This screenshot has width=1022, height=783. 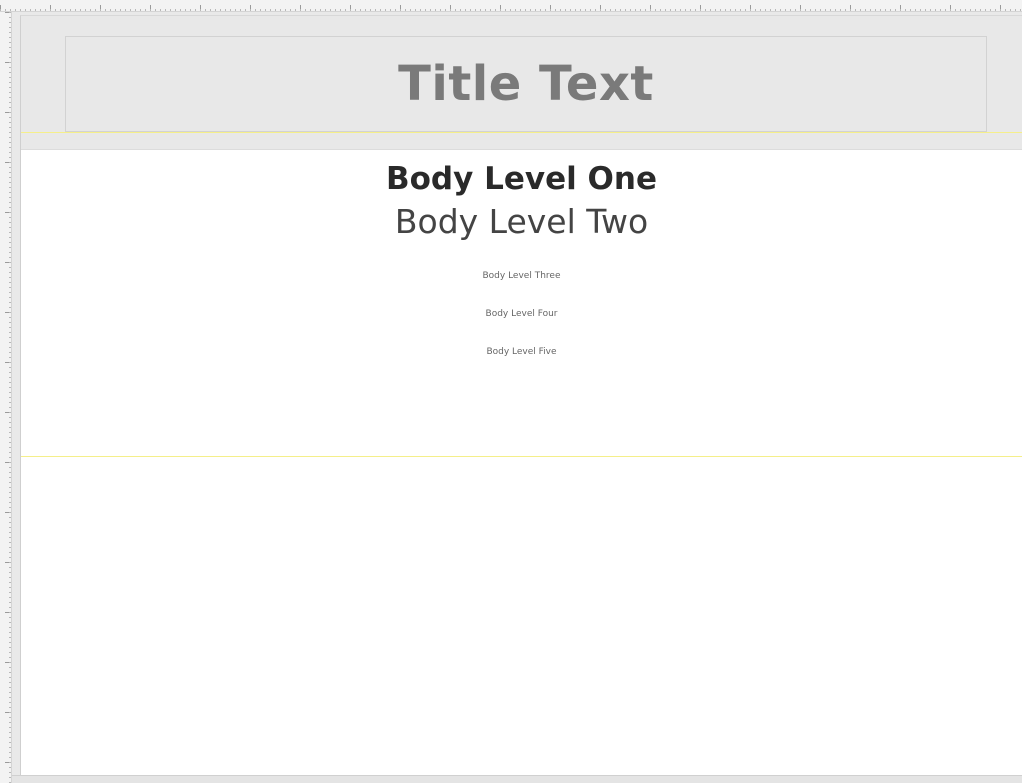 I want to click on vertical-ruler, so click(x=6, y=397).